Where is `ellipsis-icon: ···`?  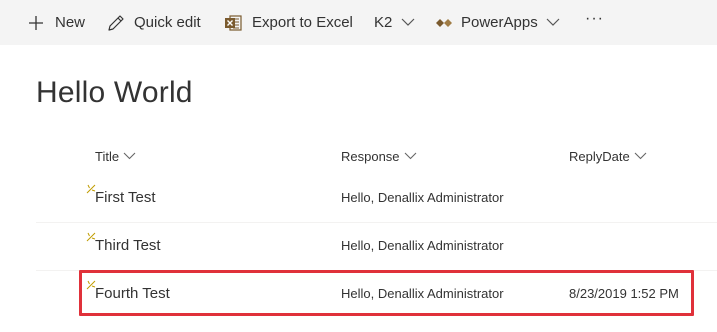 ellipsis-icon: ··· is located at coordinates (594, 18).